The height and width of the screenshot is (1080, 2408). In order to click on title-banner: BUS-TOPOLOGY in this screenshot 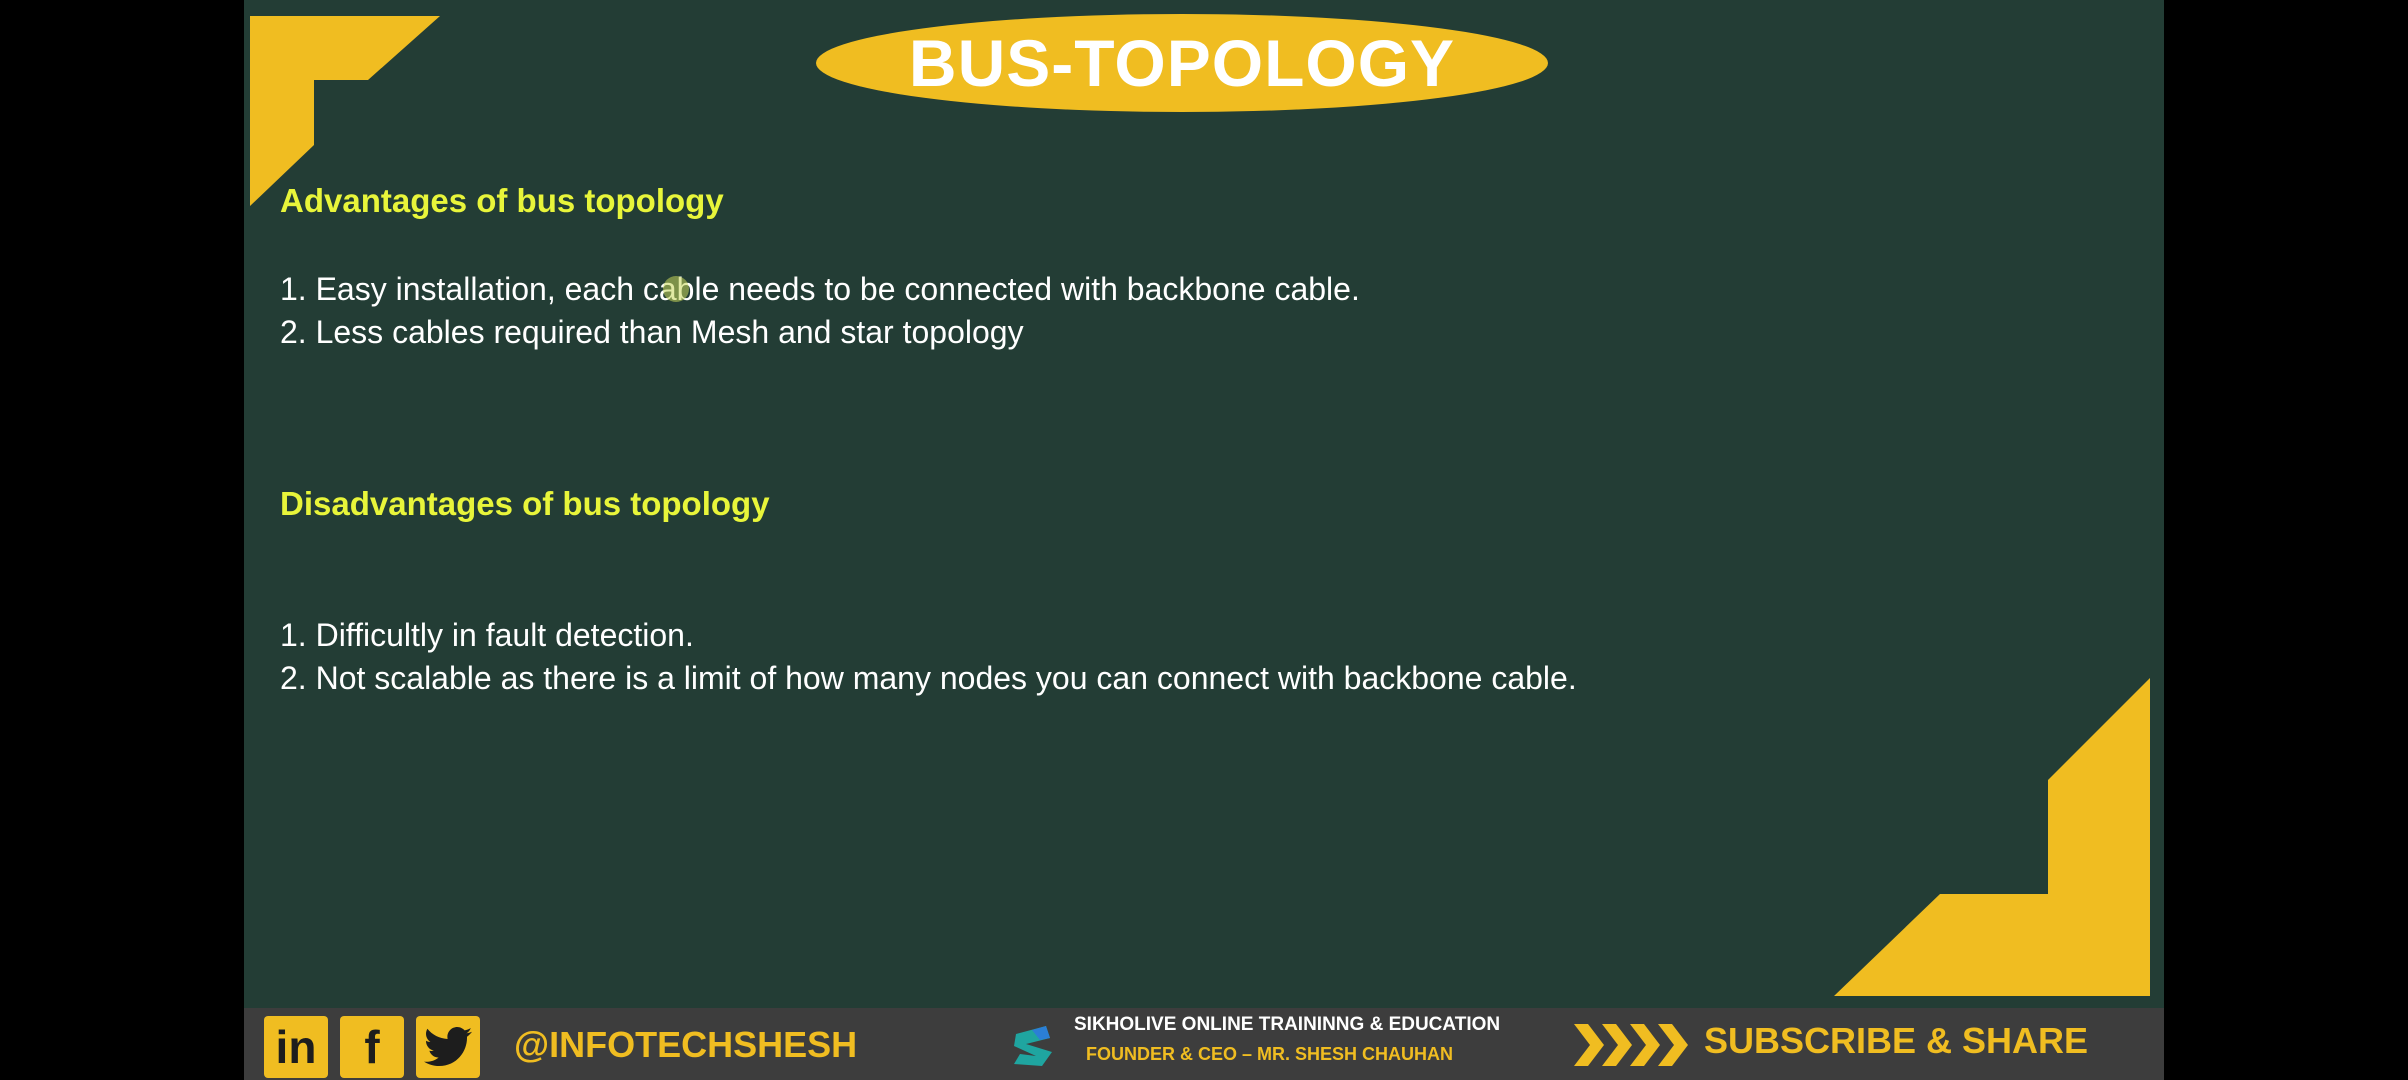, I will do `click(1182, 63)`.